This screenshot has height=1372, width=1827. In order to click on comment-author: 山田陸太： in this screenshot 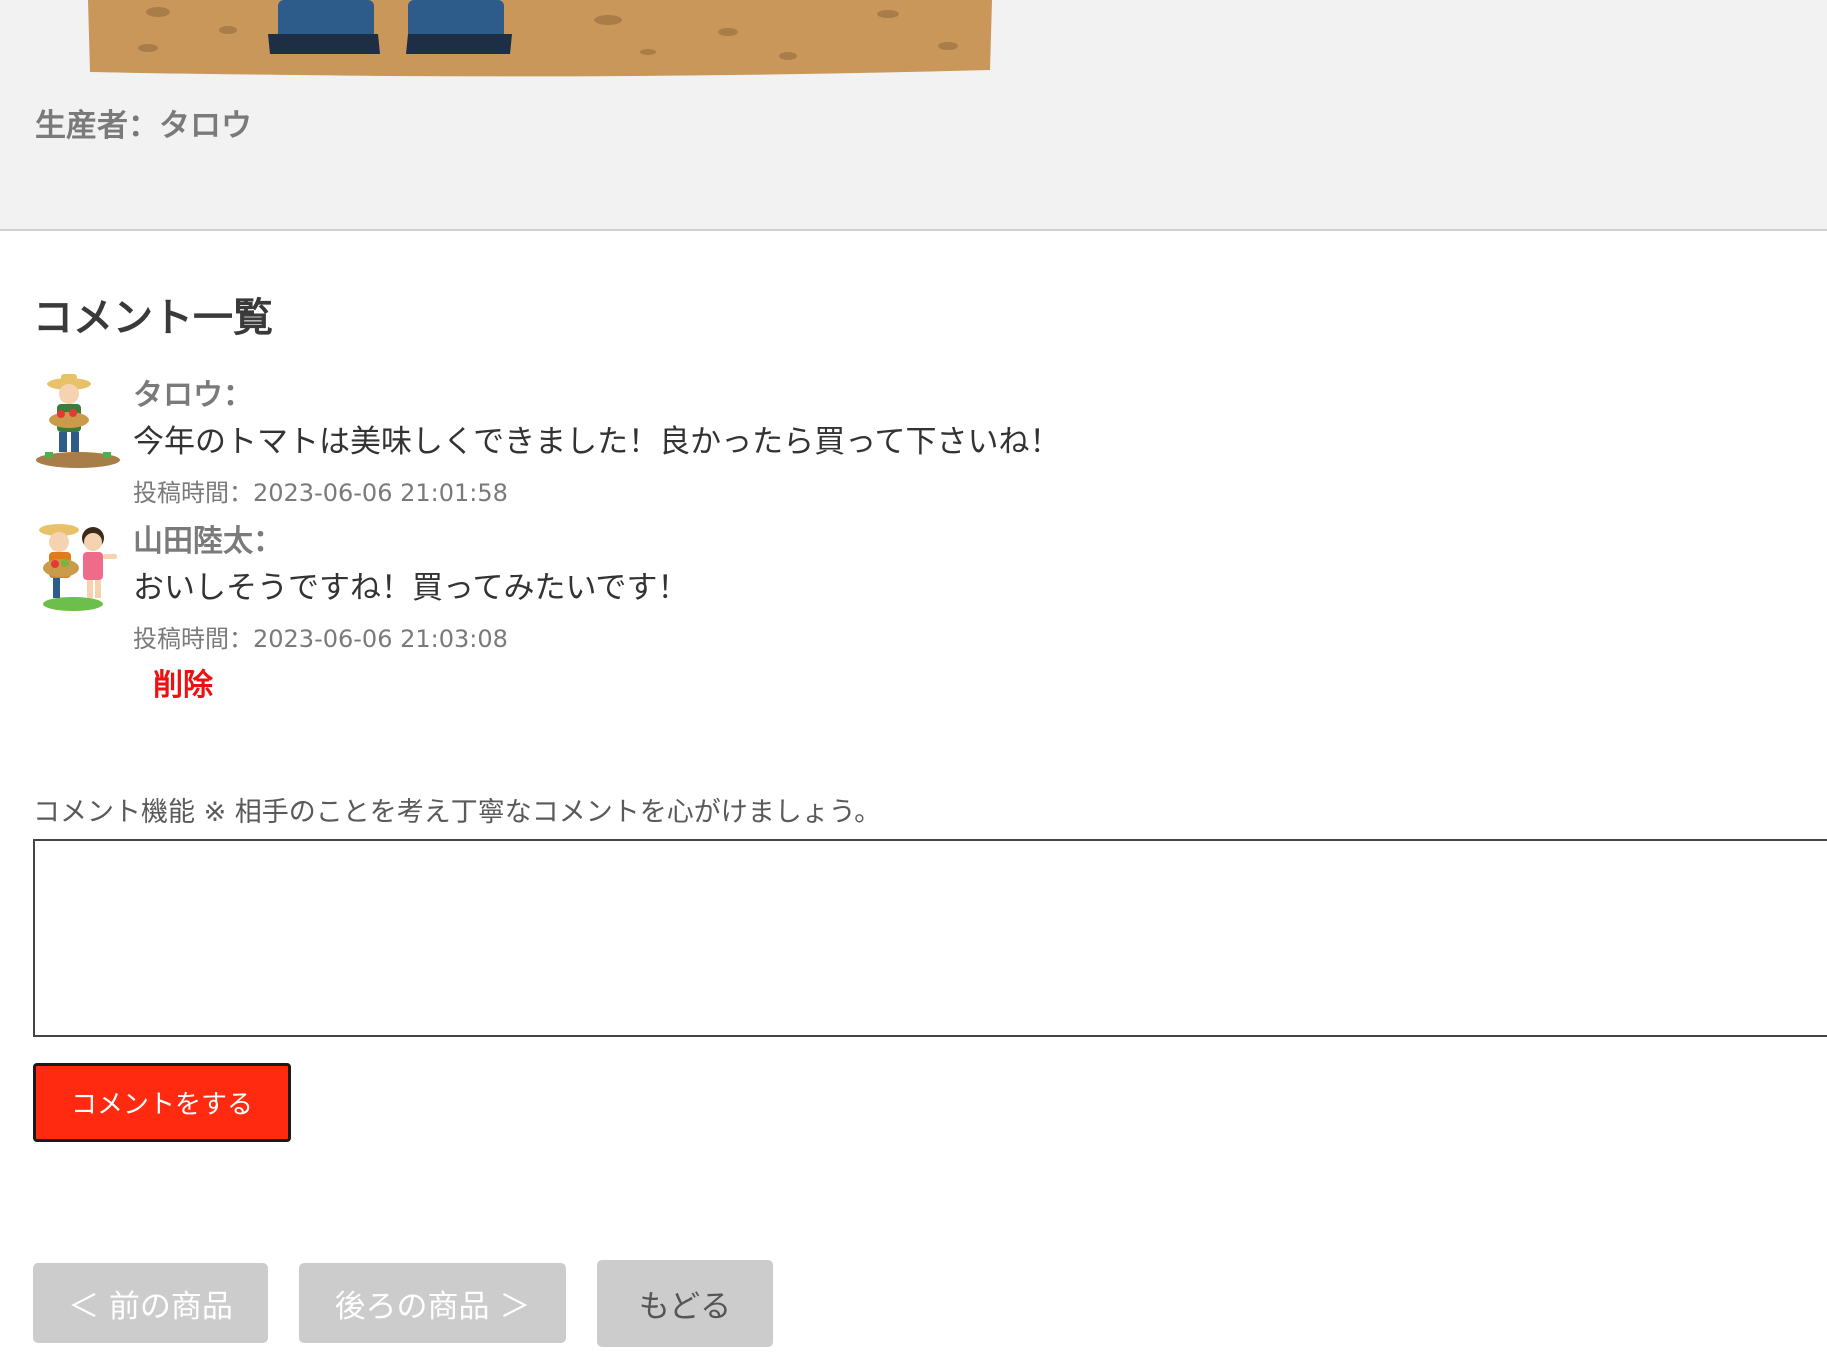, I will do `click(208, 541)`.